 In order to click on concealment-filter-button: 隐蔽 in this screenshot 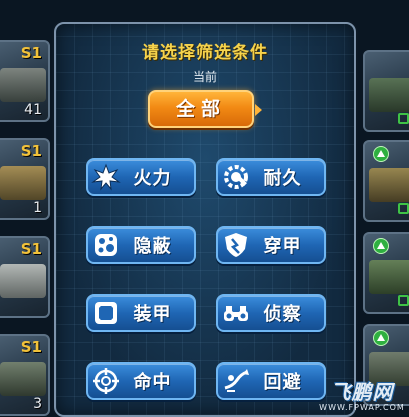, I will do `click(141, 245)`.